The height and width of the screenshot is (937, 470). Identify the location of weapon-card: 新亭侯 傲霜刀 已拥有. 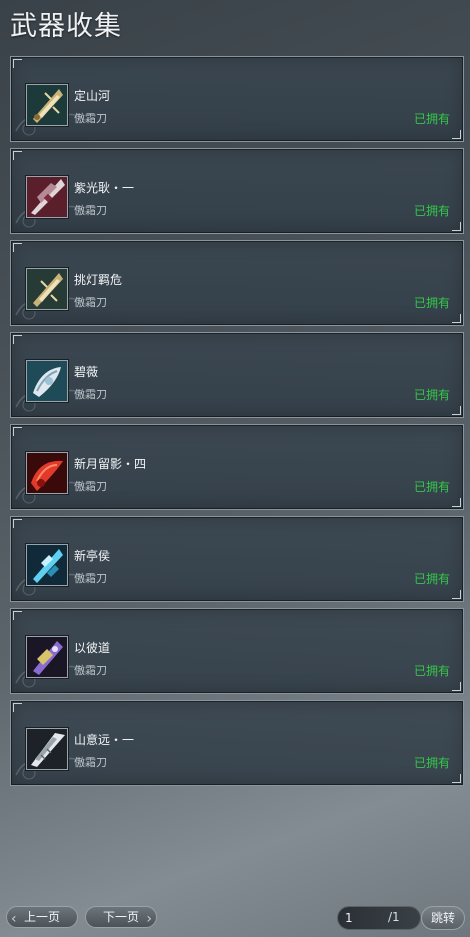
(237, 559).